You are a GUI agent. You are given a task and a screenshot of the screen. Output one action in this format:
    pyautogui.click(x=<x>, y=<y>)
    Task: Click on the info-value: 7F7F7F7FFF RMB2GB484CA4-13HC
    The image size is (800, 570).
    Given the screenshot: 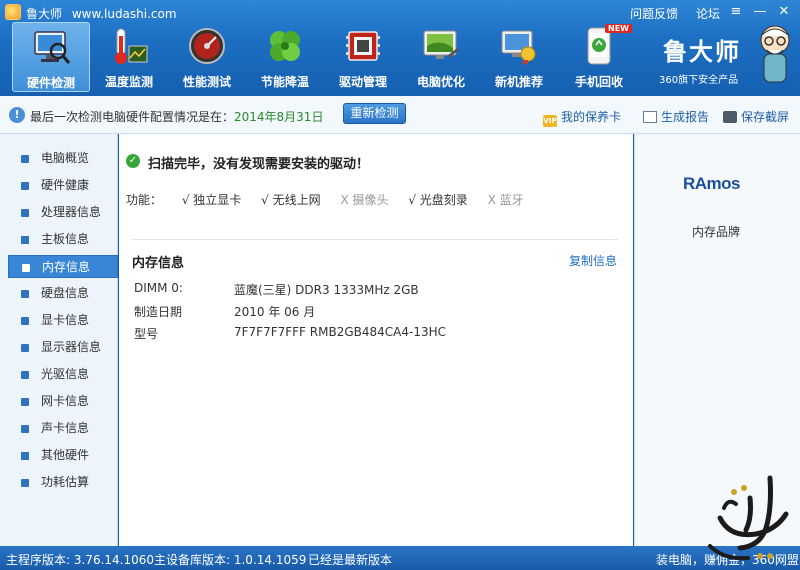 What is the action you would take?
    pyautogui.click(x=340, y=332)
    